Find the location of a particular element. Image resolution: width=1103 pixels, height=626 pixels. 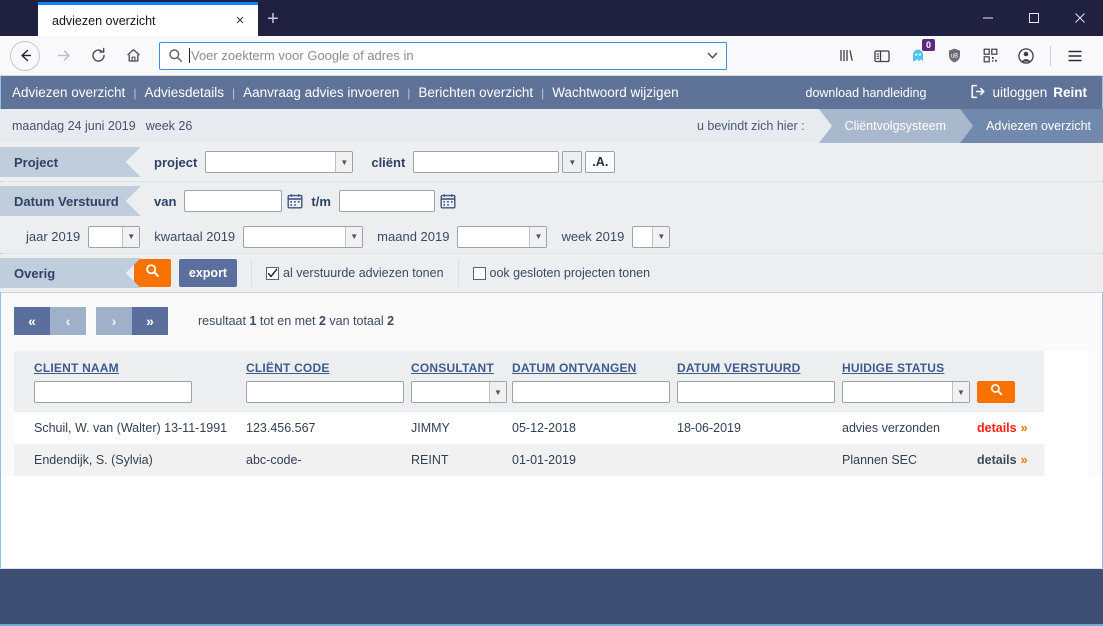

ublock-shield-icon: uB is located at coordinates (954, 56).